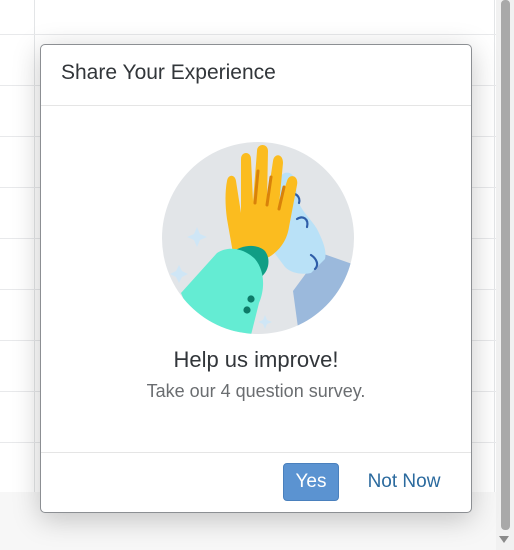 The width and height of the screenshot is (514, 550). I want to click on not-now-button: Not Now, so click(404, 482).